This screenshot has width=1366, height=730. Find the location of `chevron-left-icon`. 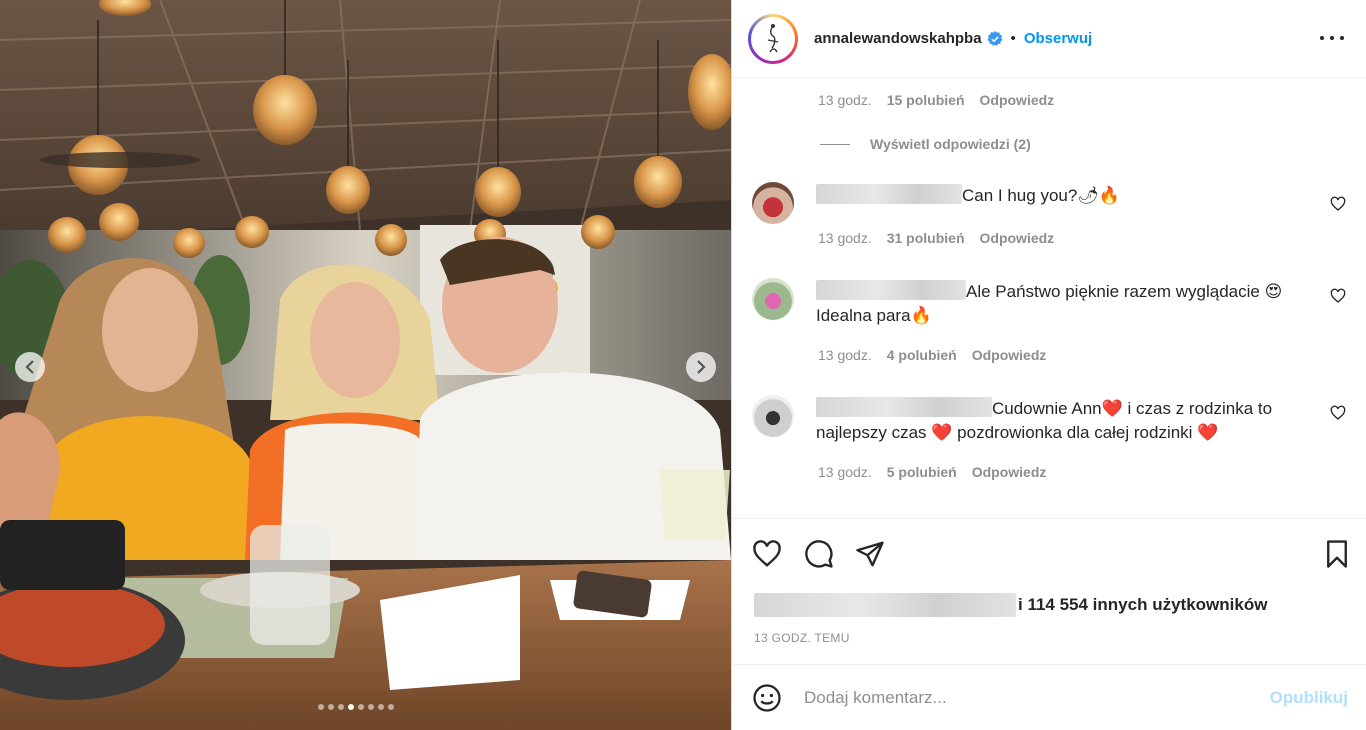

chevron-left-icon is located at coordinates (29, 367).